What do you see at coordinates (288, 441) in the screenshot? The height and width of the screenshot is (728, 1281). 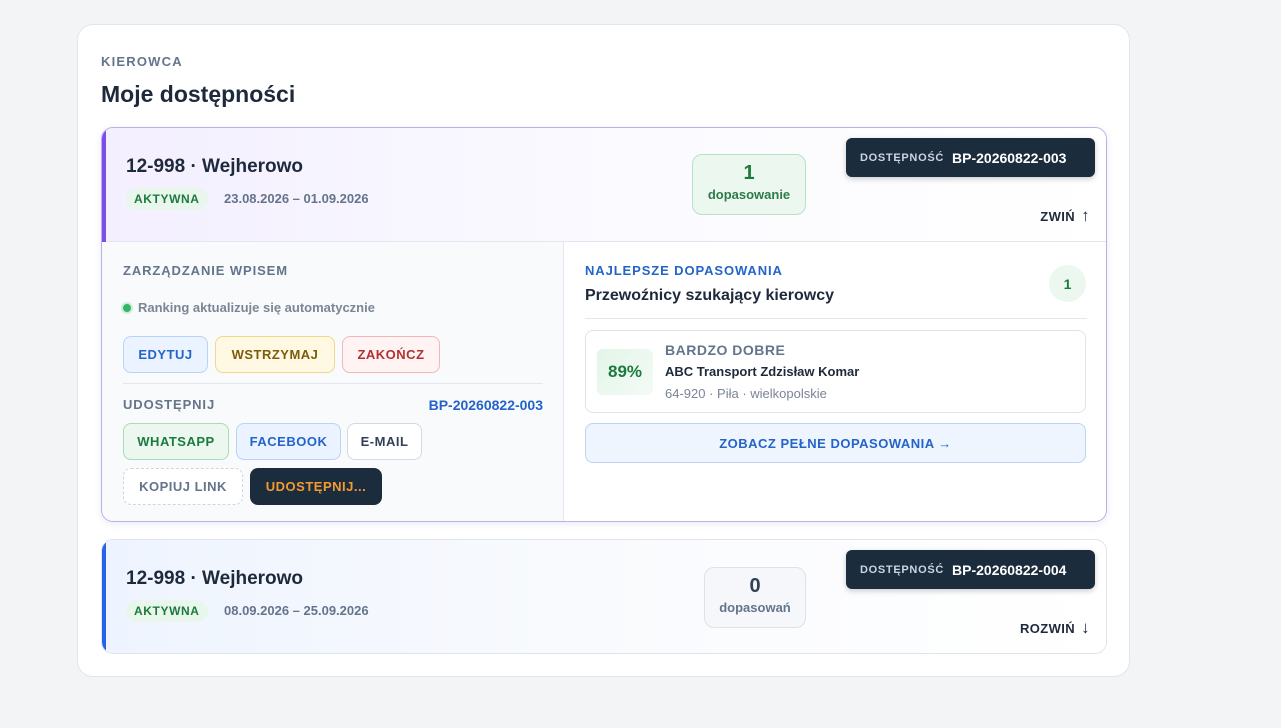 I see `facebook-share-button: FACEBOOK` at bounding box center [288, 441].